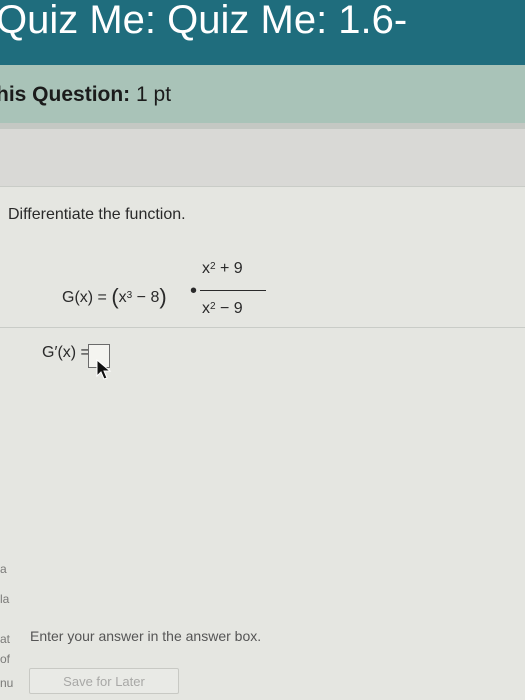  Describe the element at coordinates (233, 290) in the screenshot. I see `fraction-bar` at that location.